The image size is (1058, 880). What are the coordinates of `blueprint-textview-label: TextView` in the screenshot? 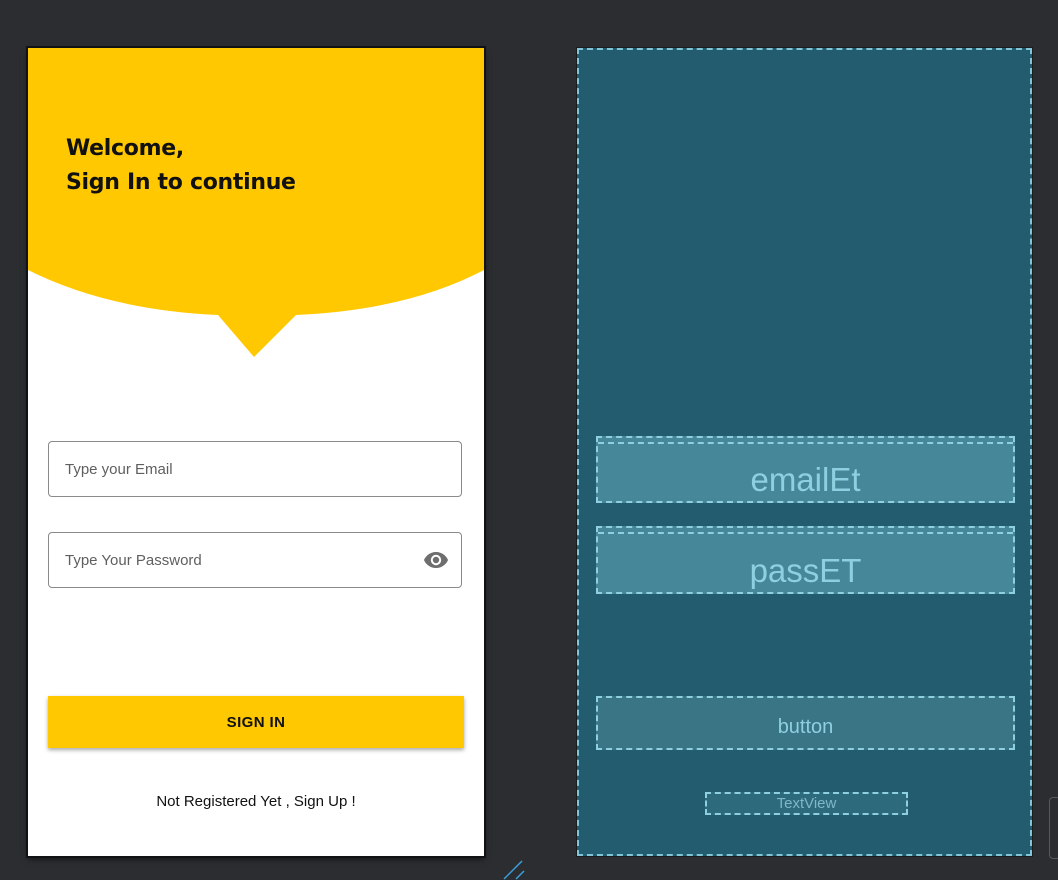 It's located at (806, 803).